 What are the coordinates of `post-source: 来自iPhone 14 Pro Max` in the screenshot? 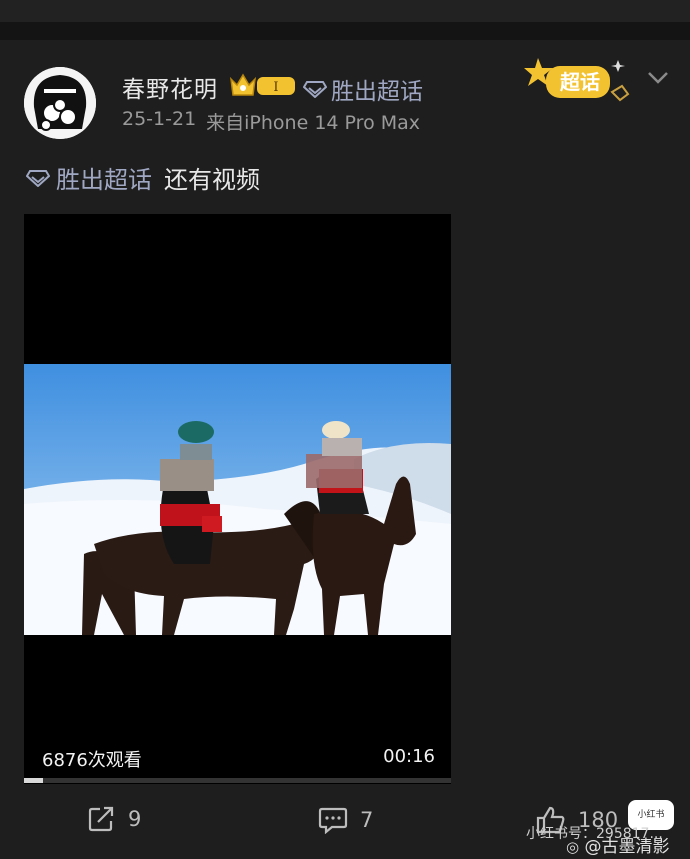 It's located at (313, 123).